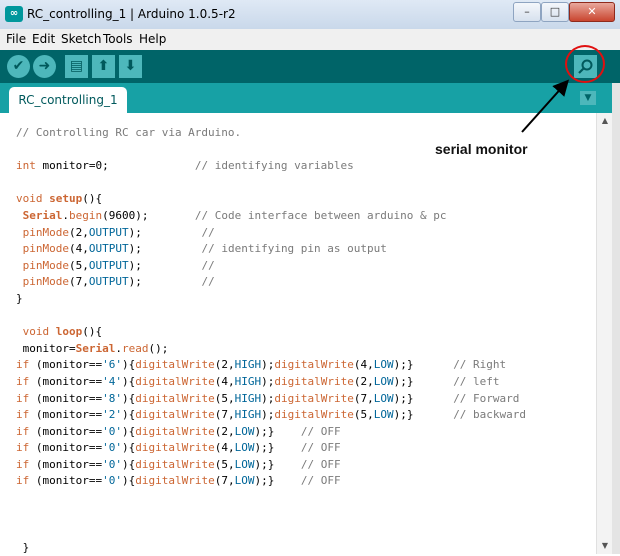 The image size is (620, 556). Describe the element at coordinates (604, 333) in the screenshot. I see `vertical-scrollbar: ▲ ▼` at that location.